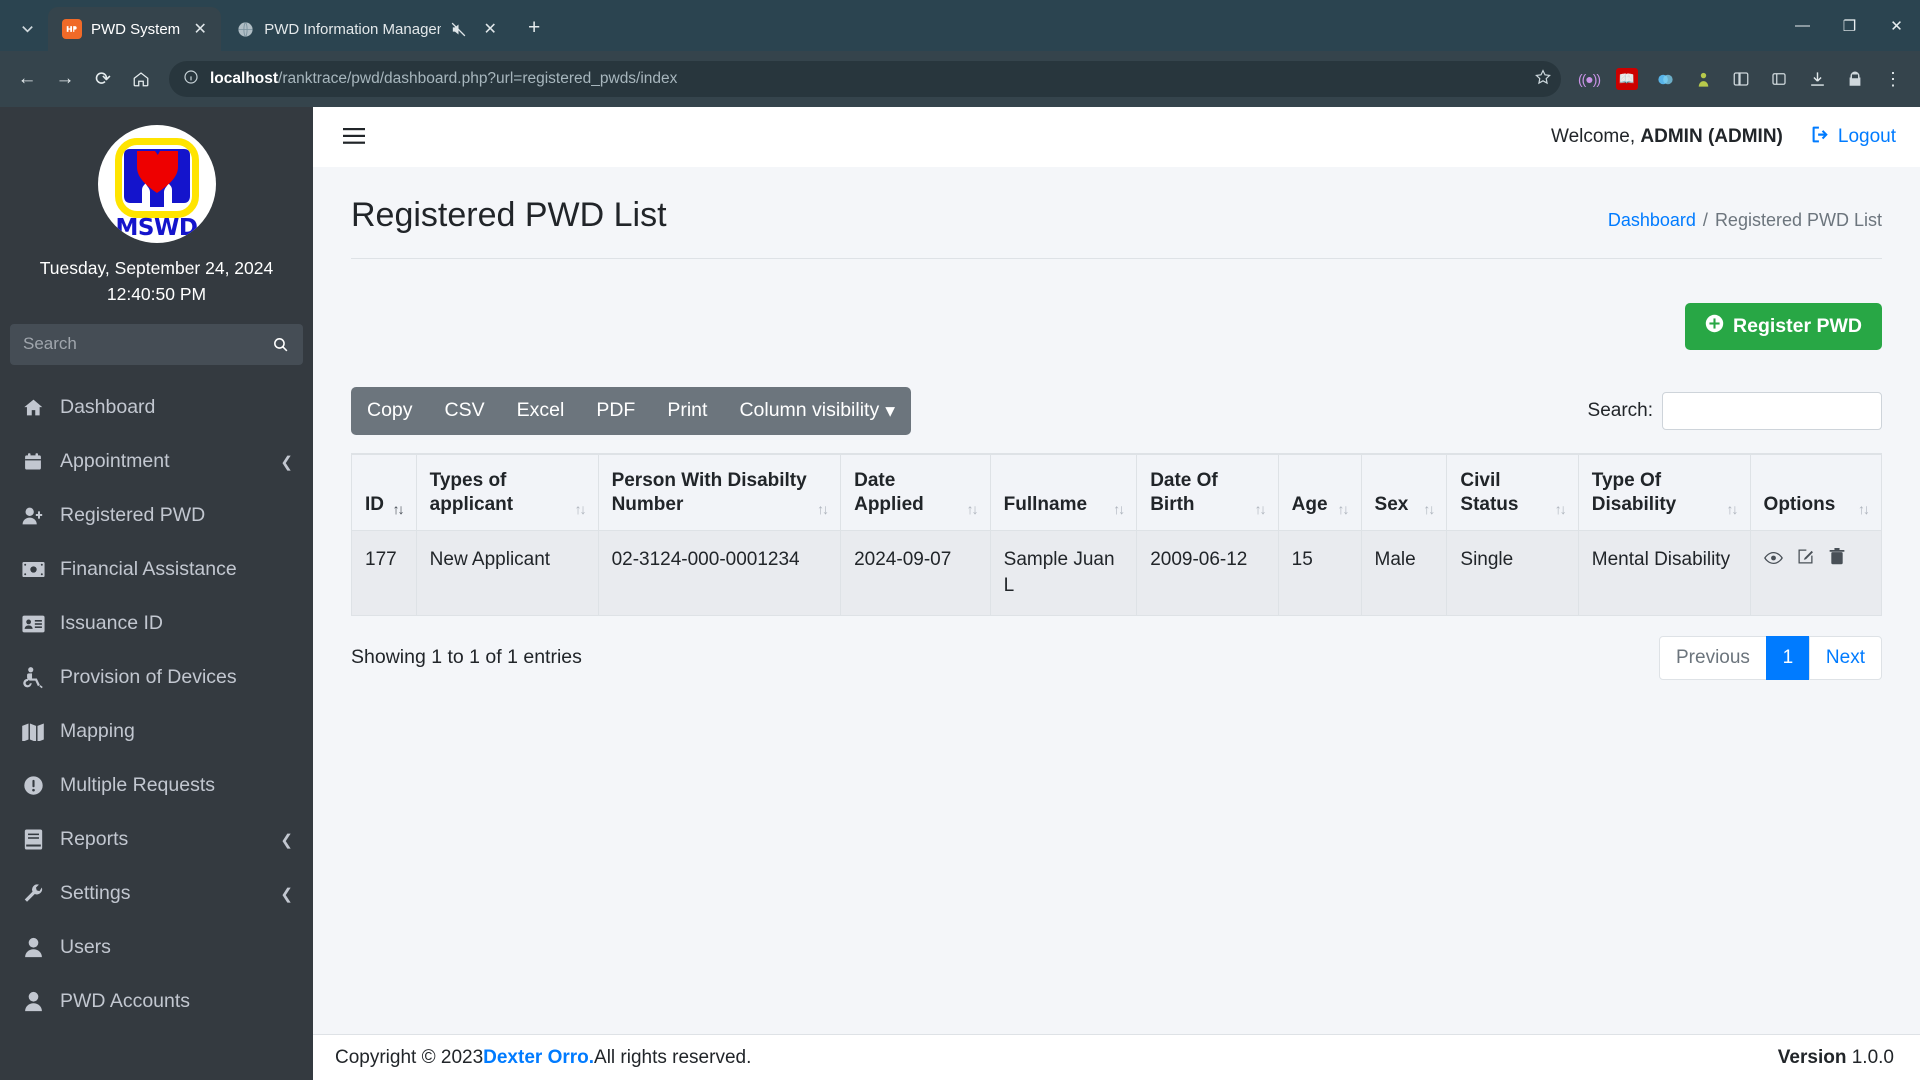  What do you see at coordinates (1820, 137) in the screenshot?
I see `sign-out-icon` at bounding box center [1820, 137].